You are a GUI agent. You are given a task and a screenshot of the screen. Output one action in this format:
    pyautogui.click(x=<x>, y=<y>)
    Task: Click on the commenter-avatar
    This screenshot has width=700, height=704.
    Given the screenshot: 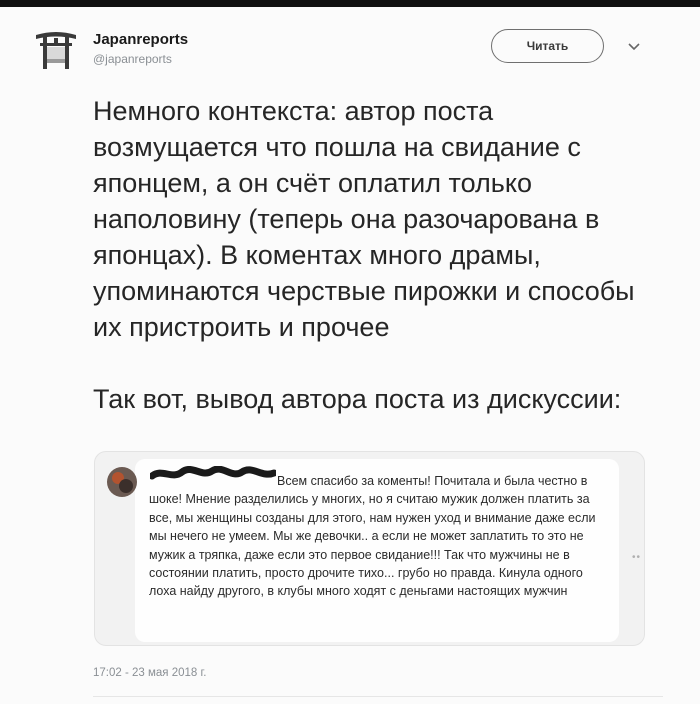 What is the action you would take?
    pyautogui.click(x=122, y=482)
    